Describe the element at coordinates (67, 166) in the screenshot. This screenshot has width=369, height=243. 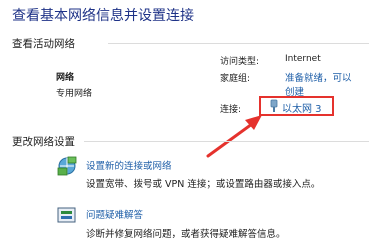
I see `network-setup-icon` at that location.